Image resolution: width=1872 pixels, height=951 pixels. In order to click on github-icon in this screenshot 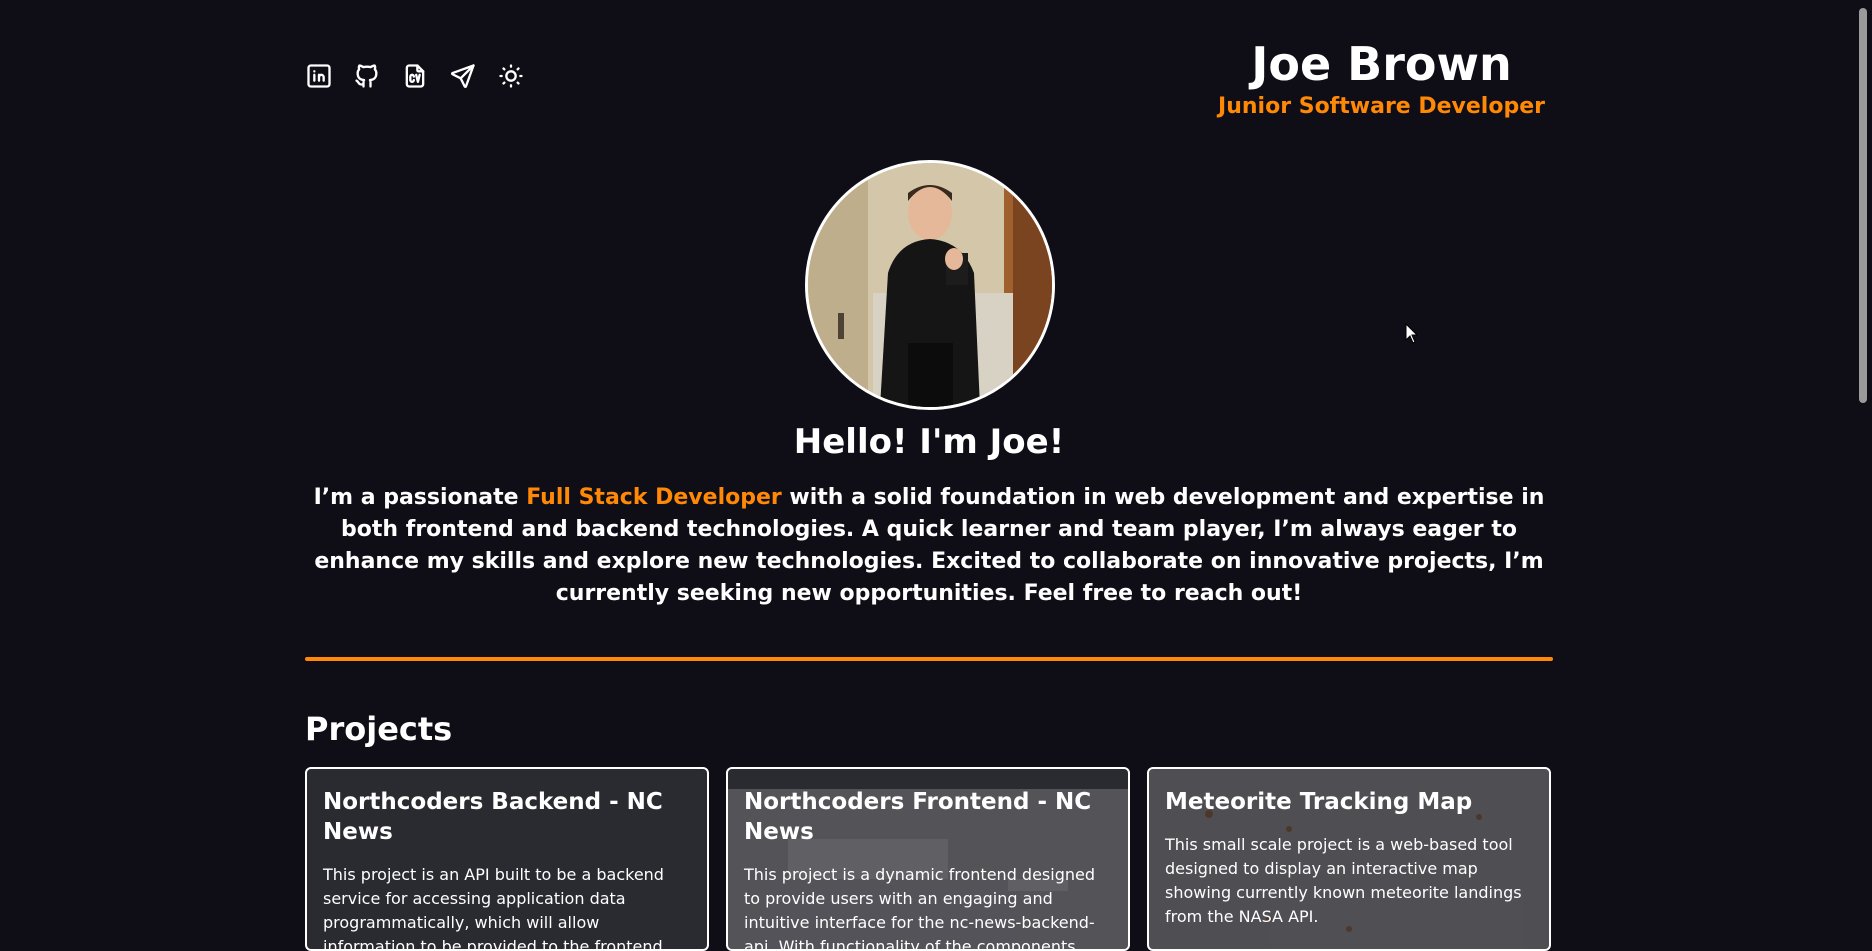, I will do `click(367, 76)`.